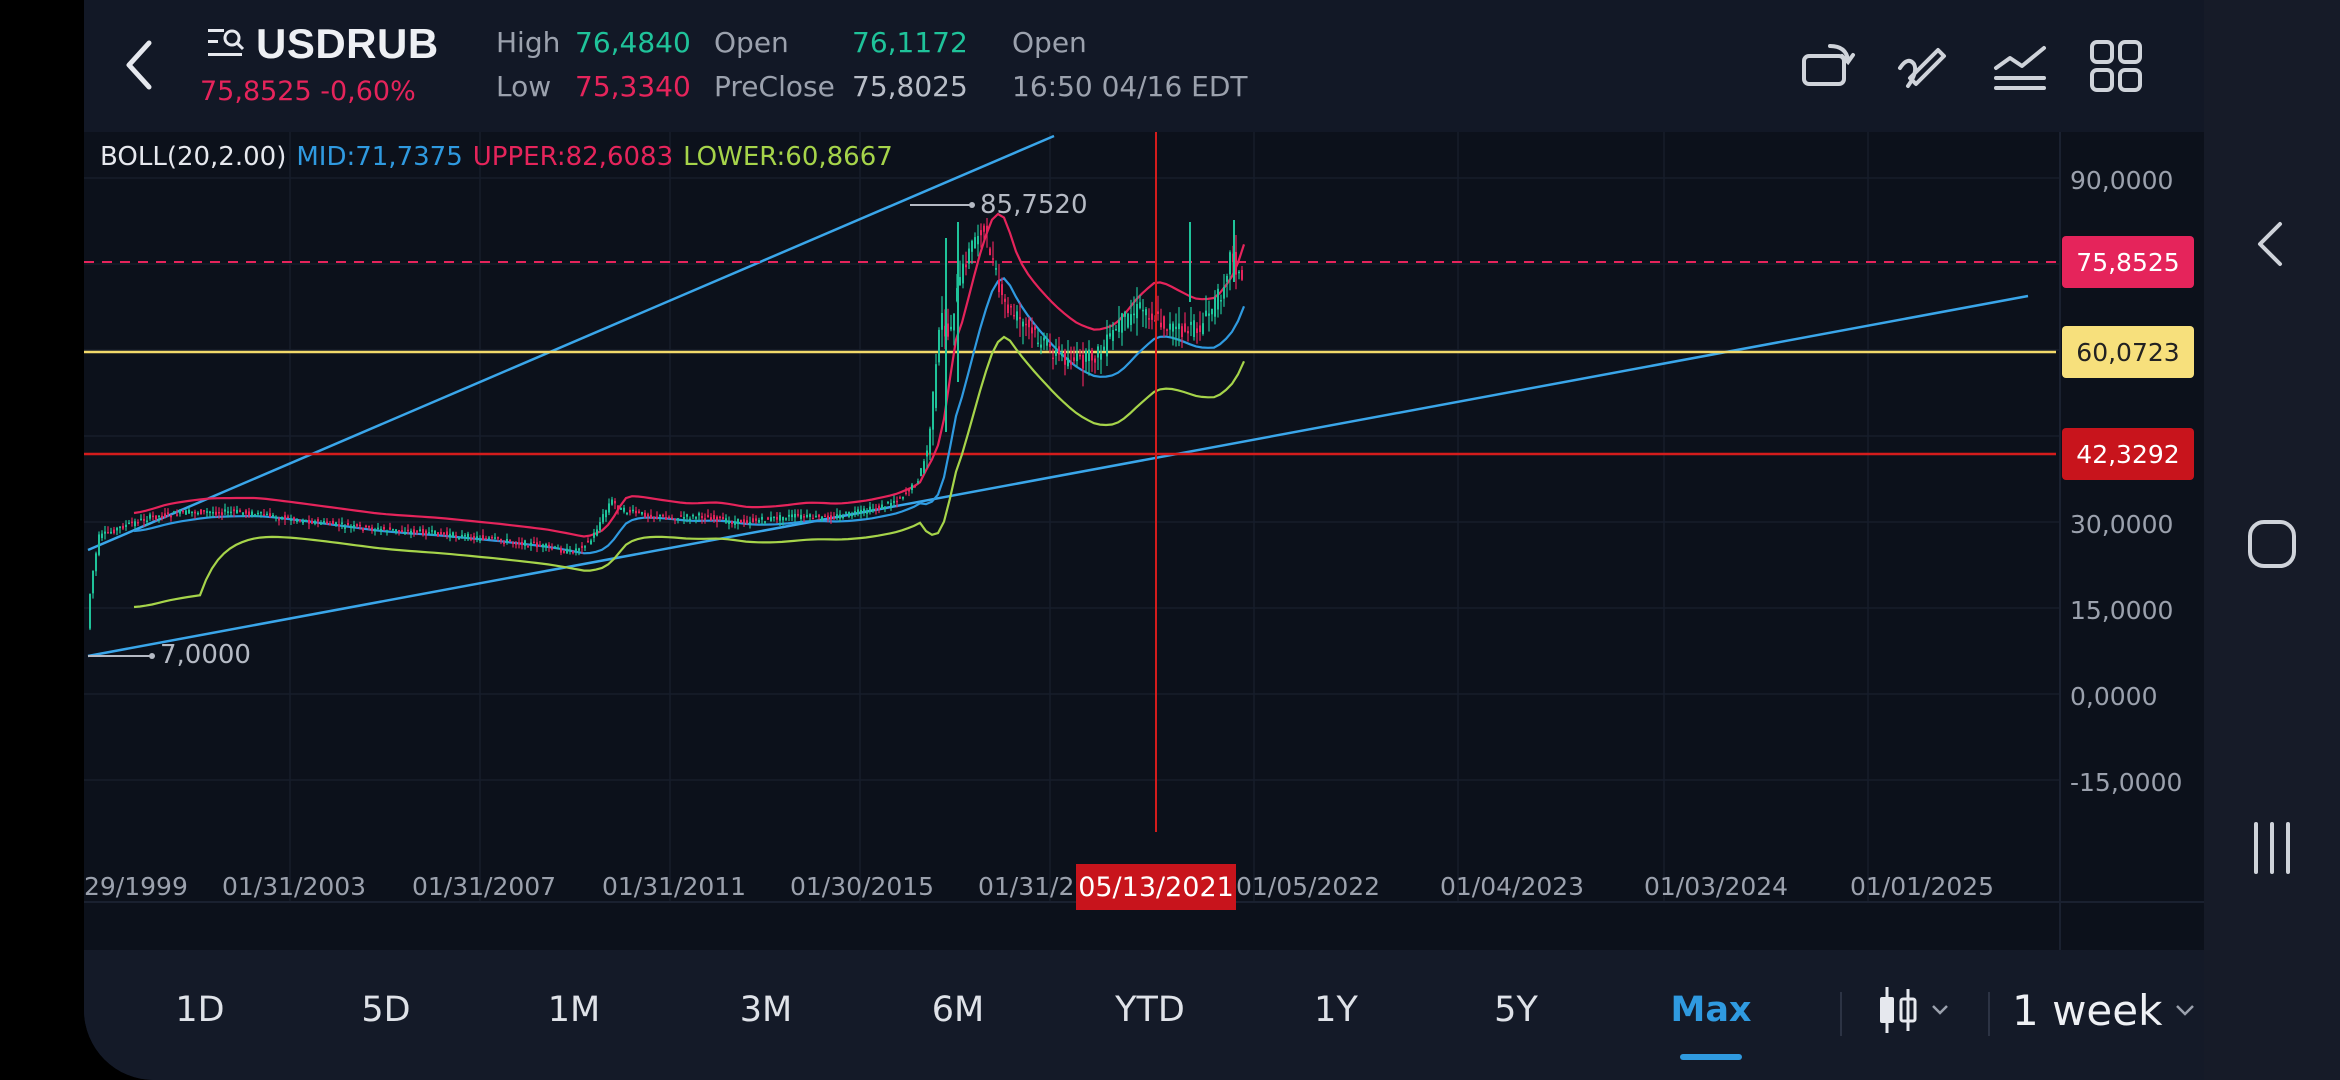 The image size is (2340, 1080). Describe the element at coordinates (1150, 1010) in the screenshot. I see `period-ytd: YTD` at that location.